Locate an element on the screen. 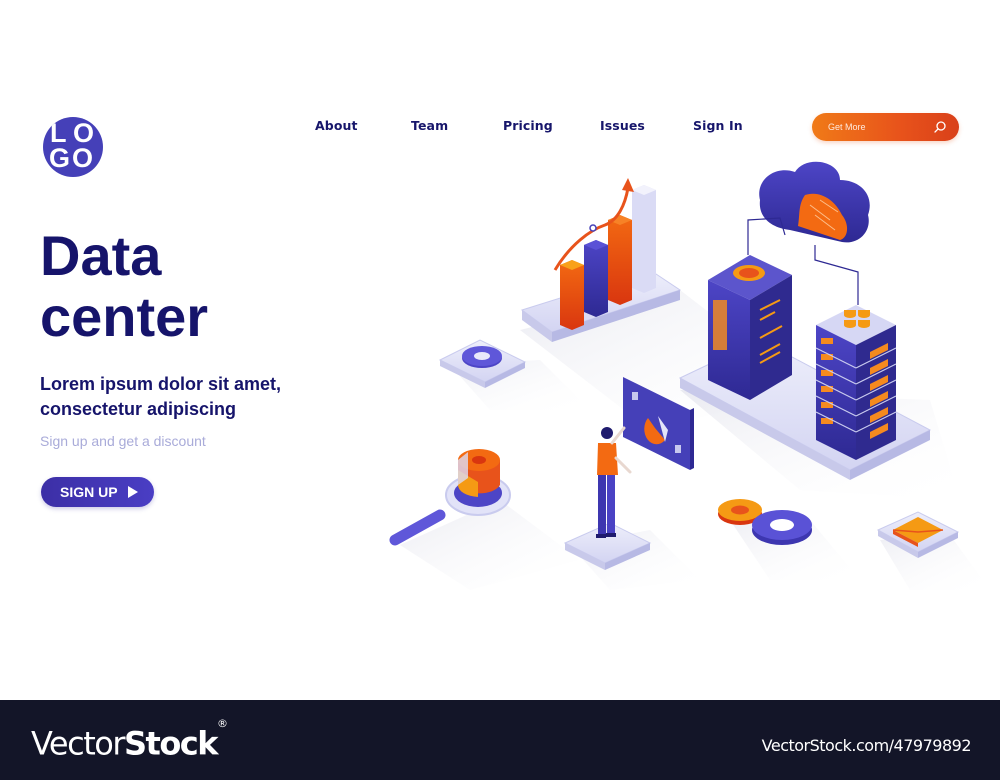 Image resolution: width=1000 pixels, height=780 pixels. footer-brand-logo: VectorStock® is located at coordinates (129, 740).